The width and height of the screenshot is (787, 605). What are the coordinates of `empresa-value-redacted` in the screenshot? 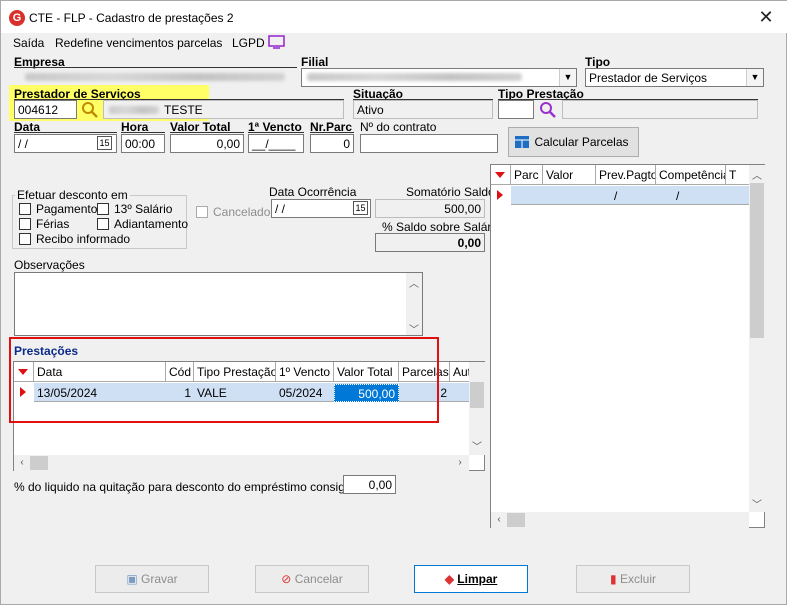 It's located at (155, 77).